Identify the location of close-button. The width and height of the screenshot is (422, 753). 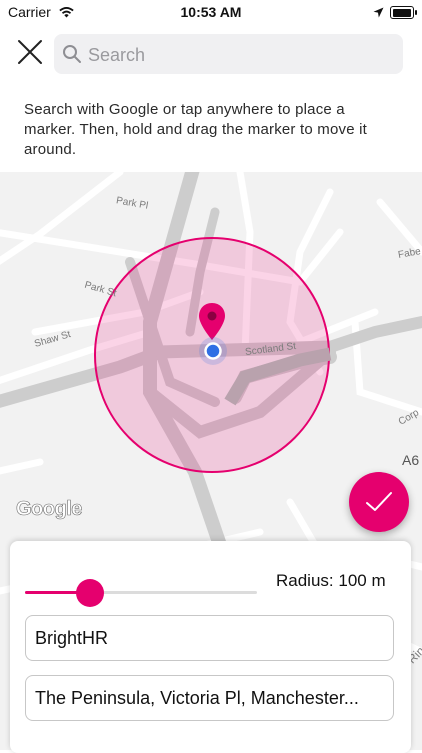
(30, 52).